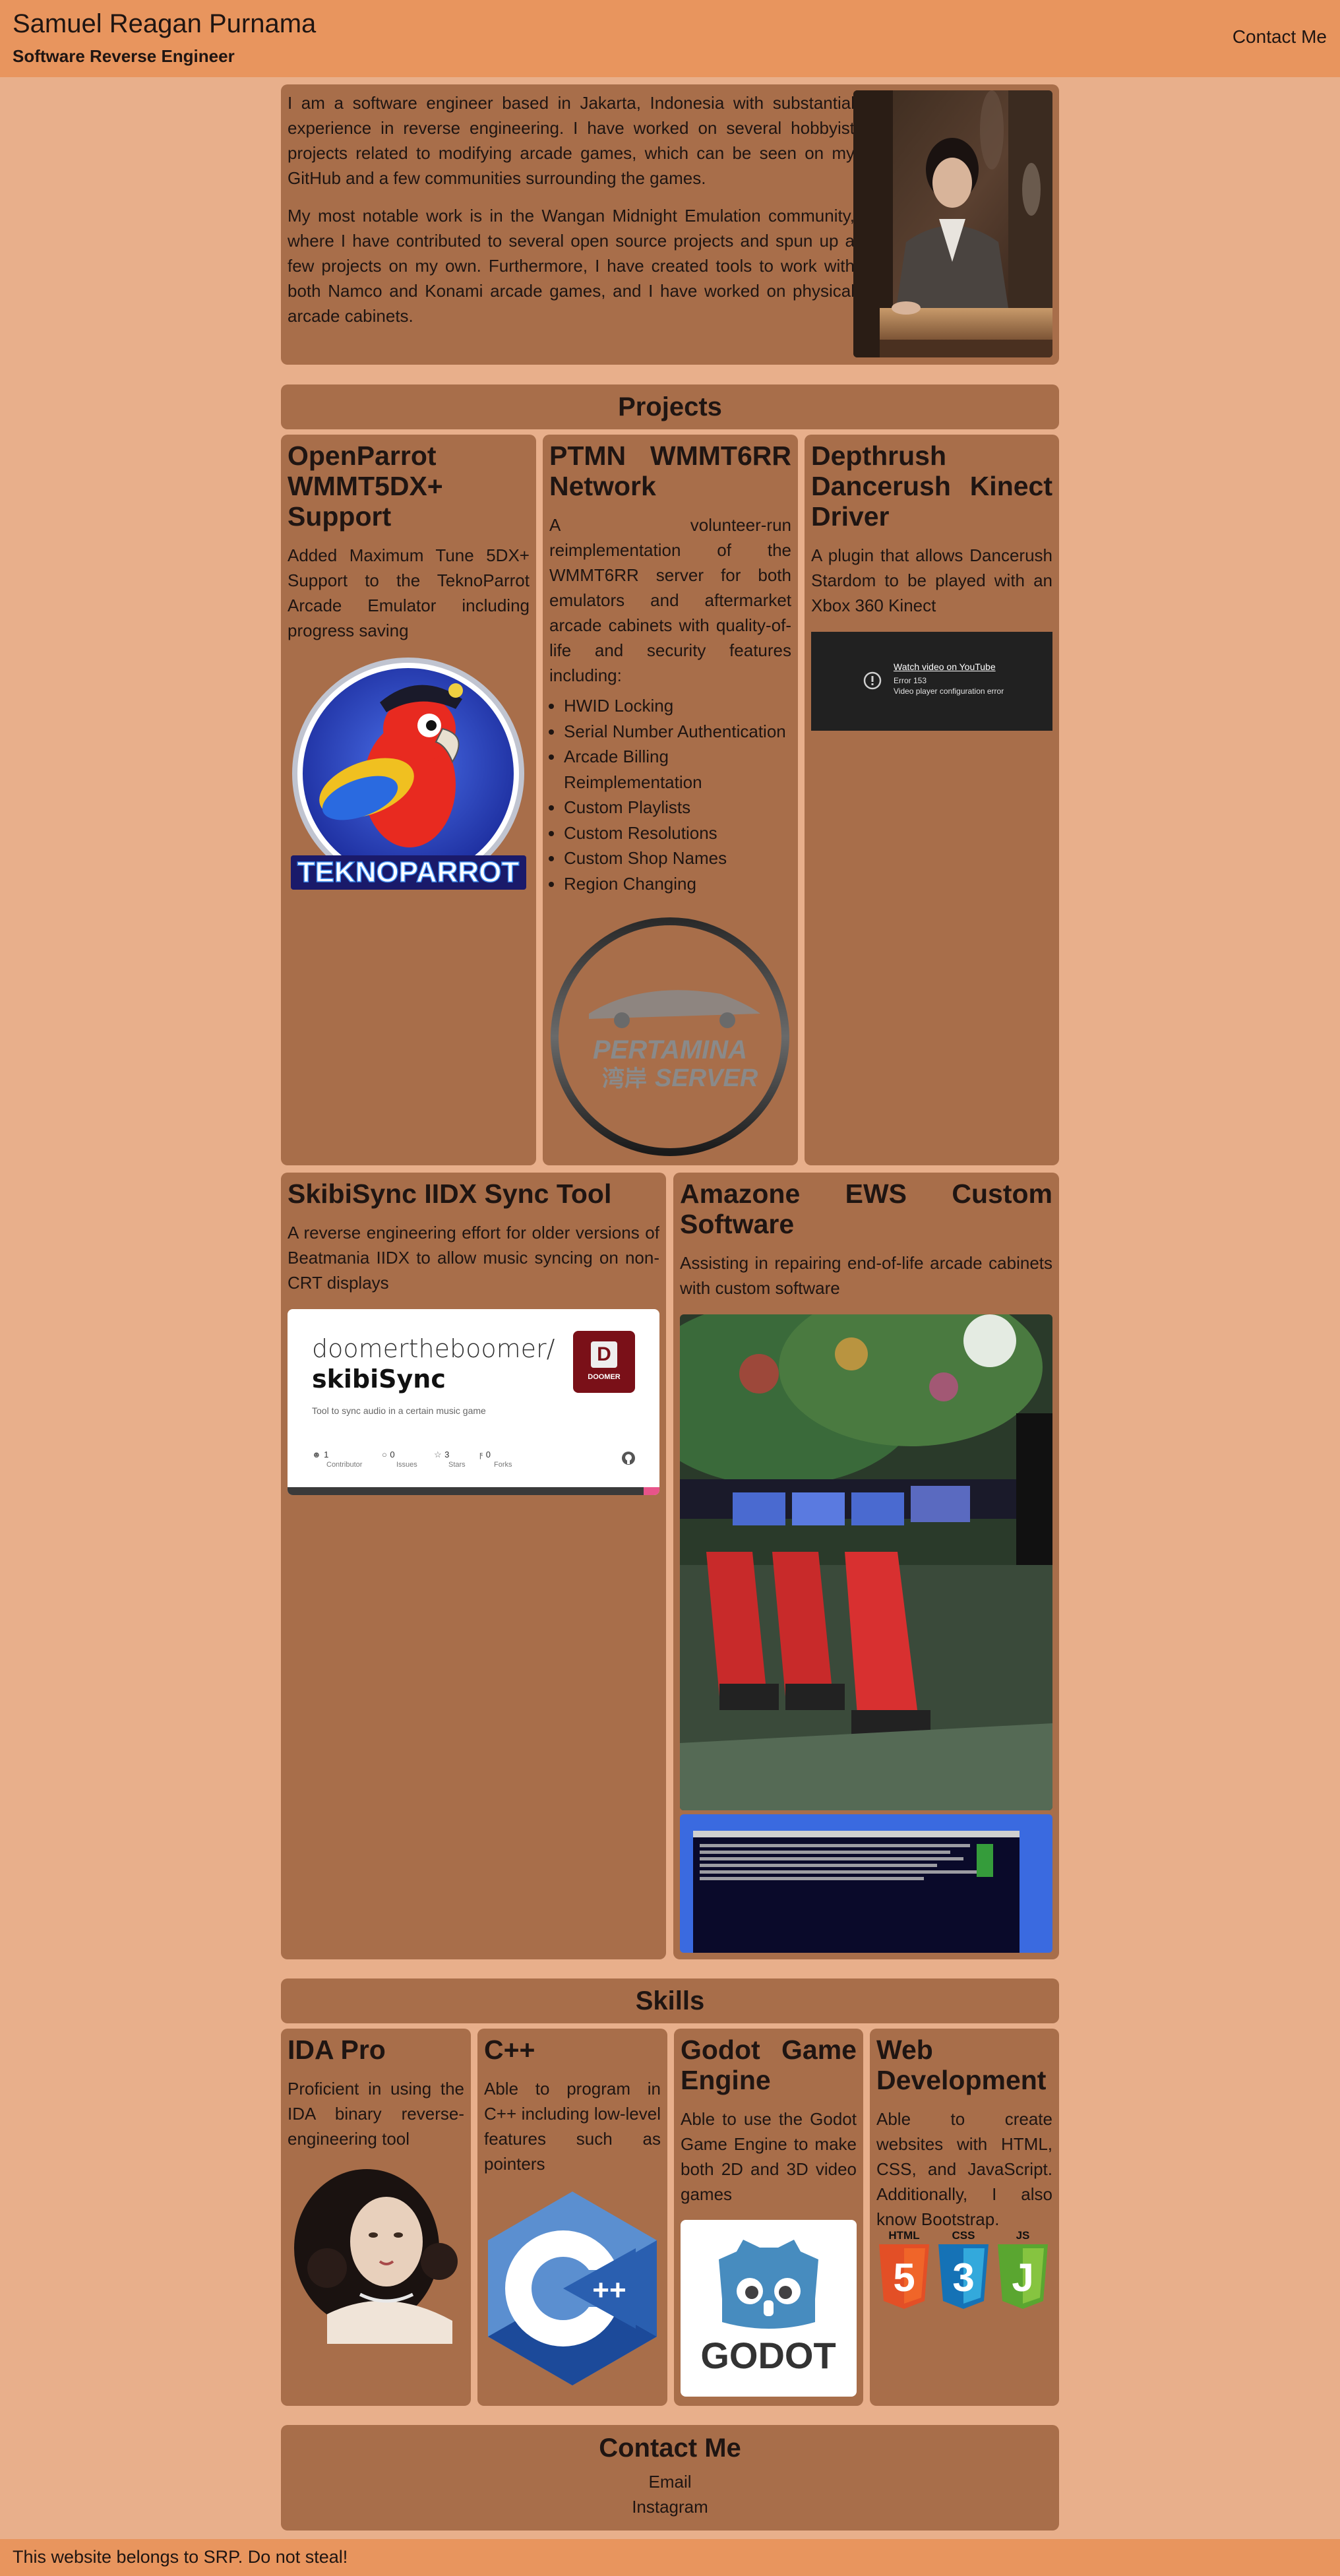  What do you see at coordinates (624, 1079) in the screenshot?
I see `pertamina-logo-kanji: 湾岸` at bounding box center [624, 1079].